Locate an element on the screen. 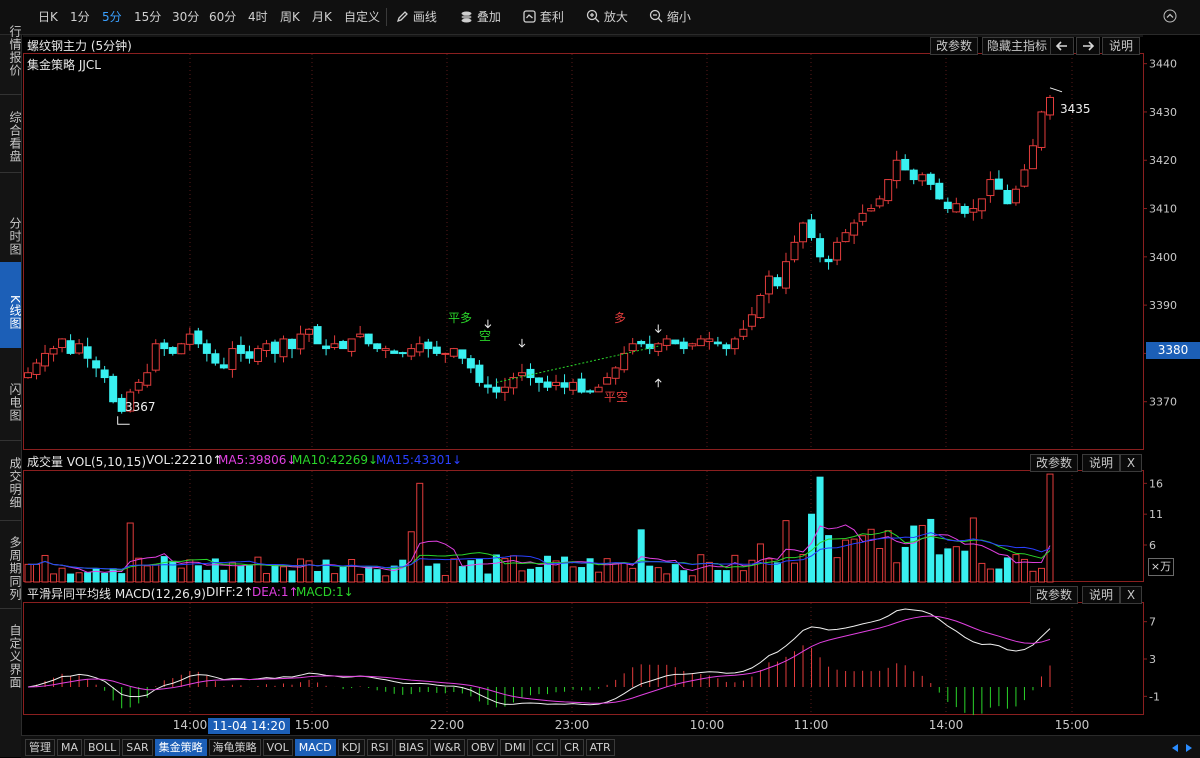  indicator-tab: VOL is located at coordinates (277, 747).